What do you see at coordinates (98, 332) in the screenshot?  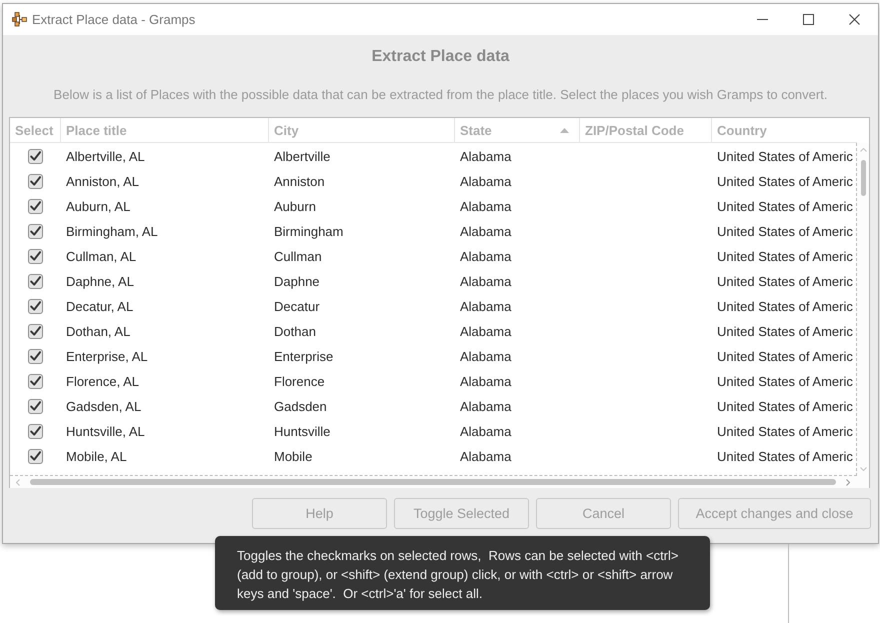 I see `table-cell-text: Dothan, AL` at bounding box center [98, 332].